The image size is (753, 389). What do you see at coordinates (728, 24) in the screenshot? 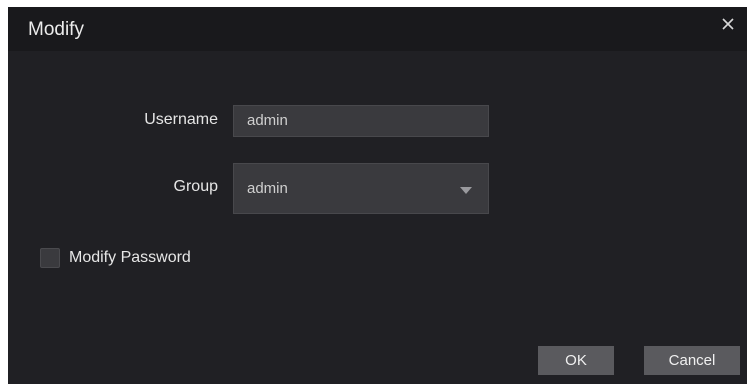
I see `close-icon` at bounding box center [728, 24].